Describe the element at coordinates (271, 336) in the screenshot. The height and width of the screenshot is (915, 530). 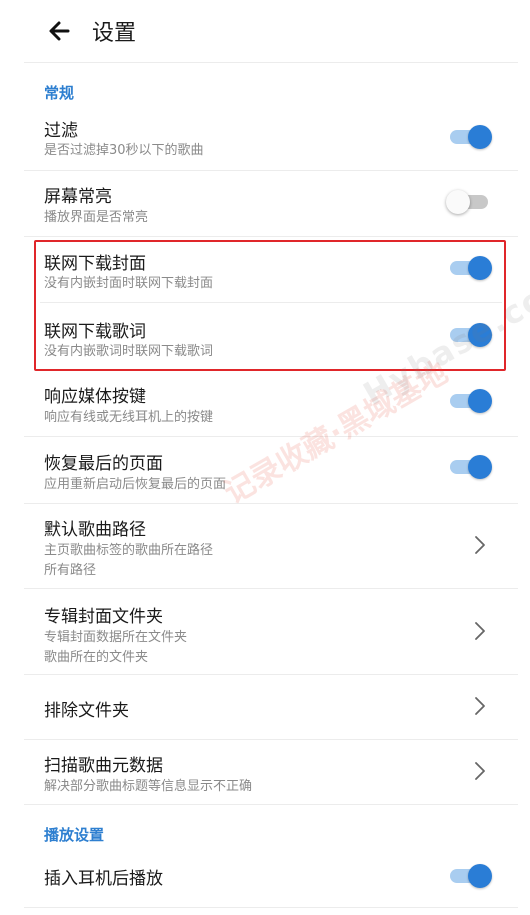
I see `setting-row-download-lyrics: 联网下载歌词 没有内嵌歌词时联网下载歌词` at that location.